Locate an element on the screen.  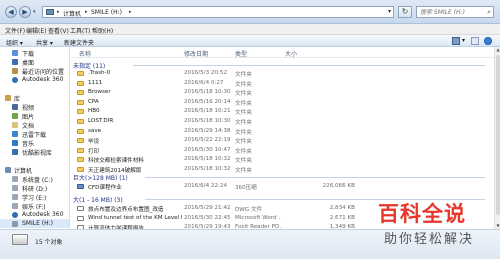
column-size: 大小 is located at coordinates (291, 53).